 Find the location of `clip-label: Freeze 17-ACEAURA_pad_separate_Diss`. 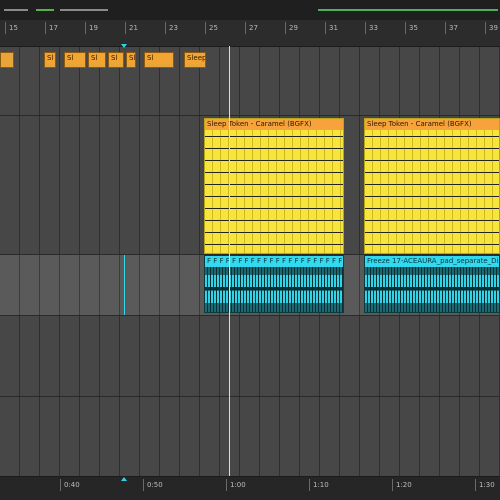

clip-label: Freeze 17-ACEAURA_pad_separate_Diss is located at coordinates (432, 261).